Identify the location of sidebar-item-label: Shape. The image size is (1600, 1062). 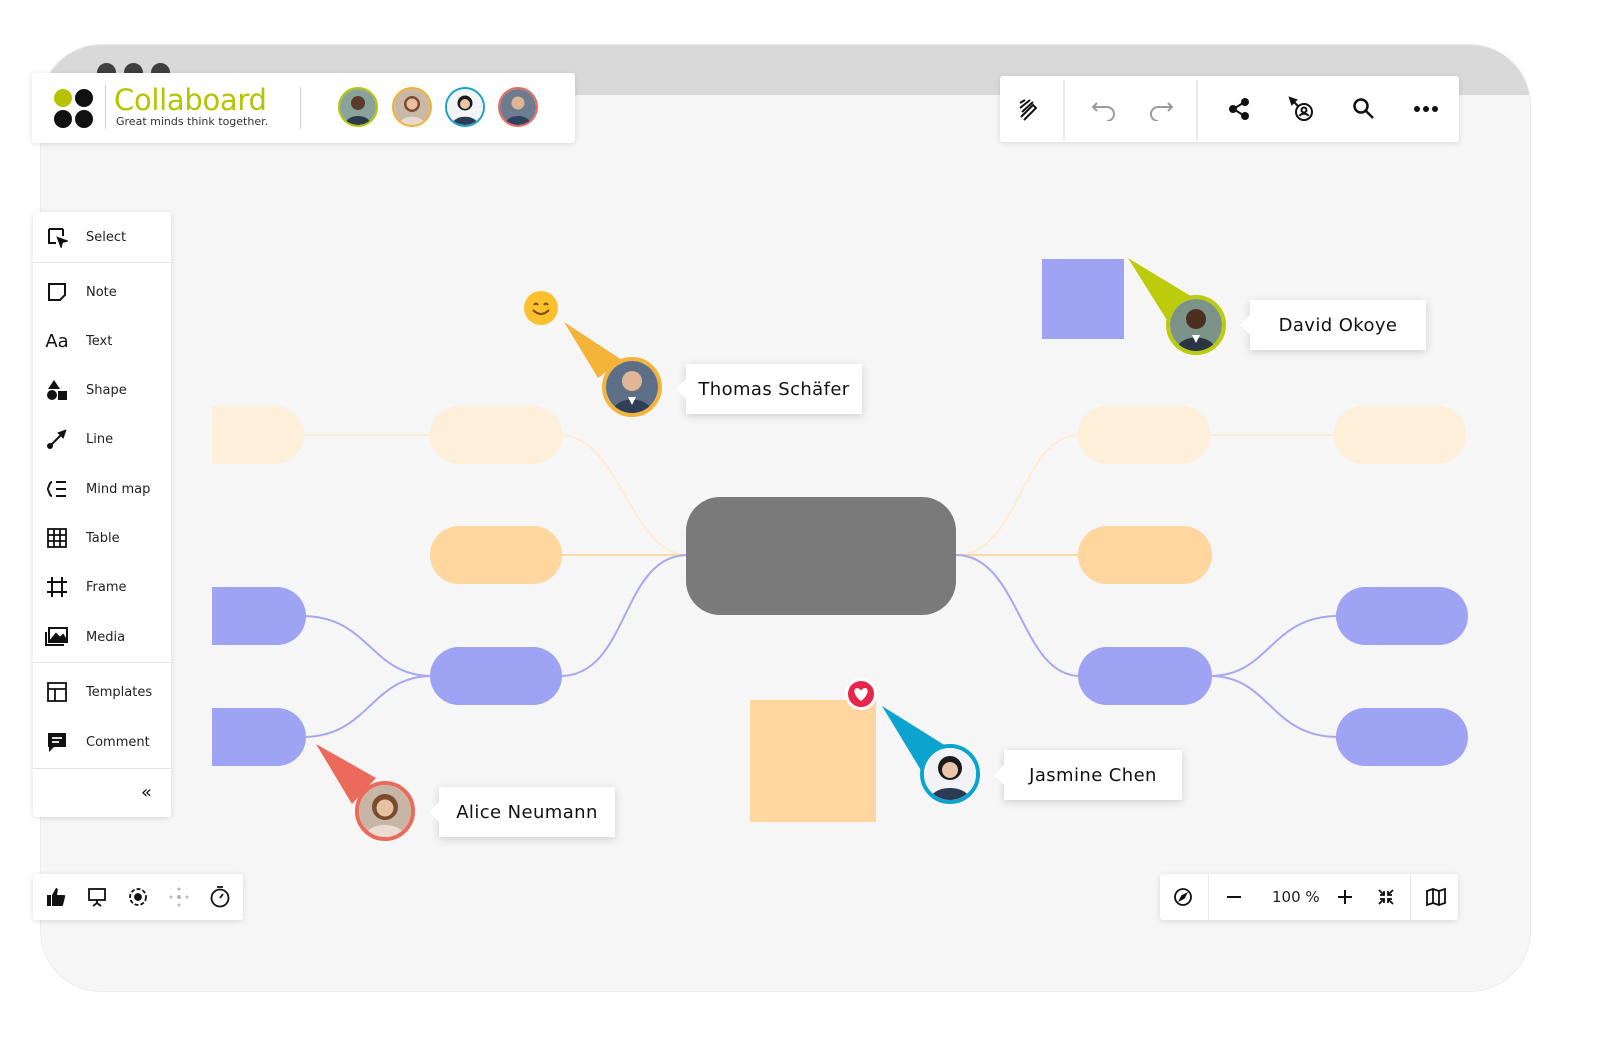
(106, 390).